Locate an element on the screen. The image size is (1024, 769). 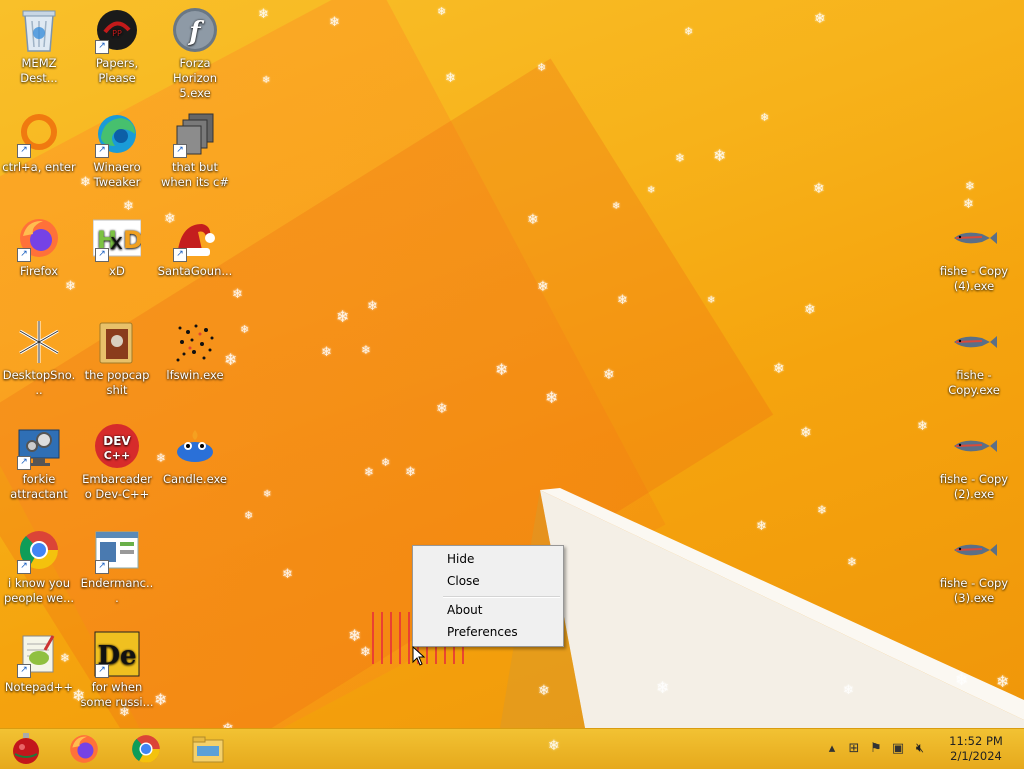
icon-label: fishe - Copy.exe is located at coordinates (974, 382).